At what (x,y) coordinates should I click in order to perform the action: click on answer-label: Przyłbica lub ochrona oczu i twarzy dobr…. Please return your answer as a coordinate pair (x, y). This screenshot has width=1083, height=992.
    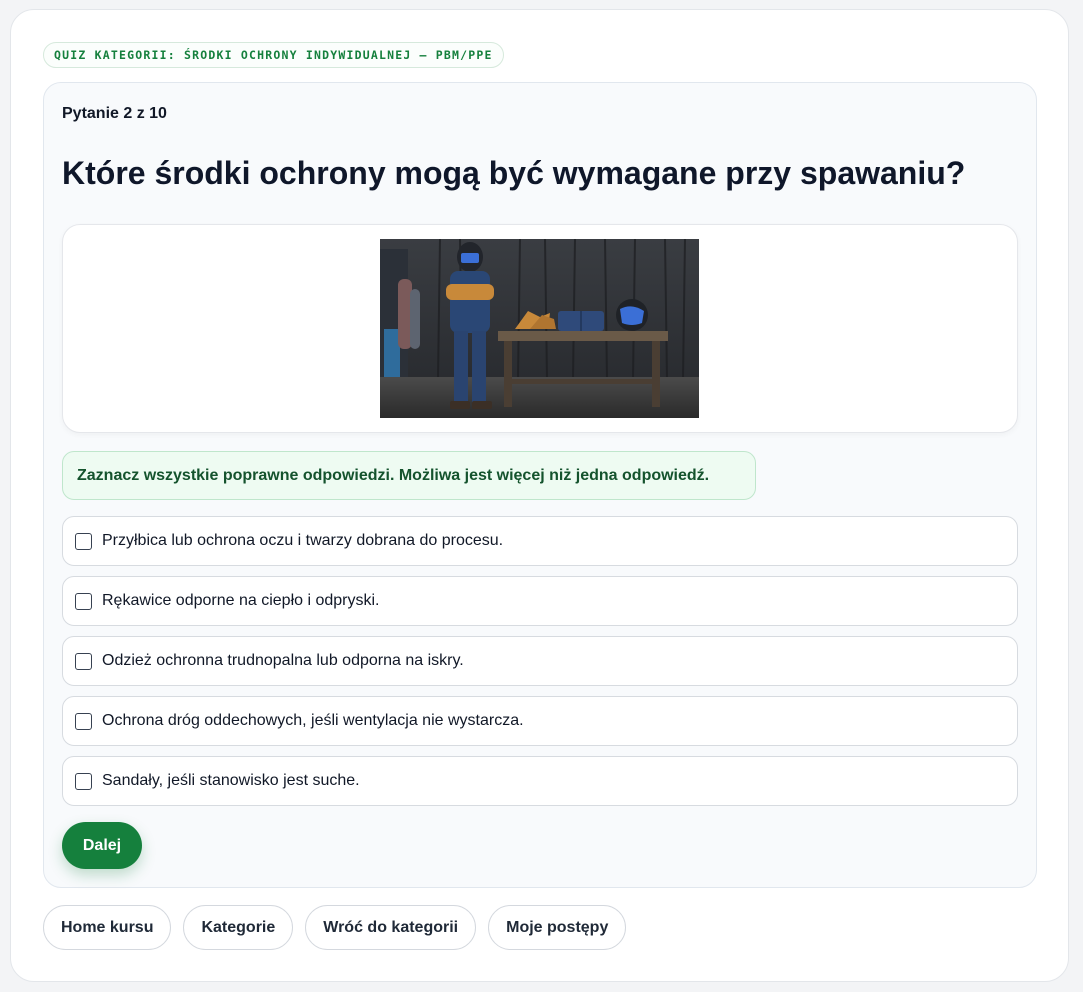
    Looking at the image, I should click on (303, 540).